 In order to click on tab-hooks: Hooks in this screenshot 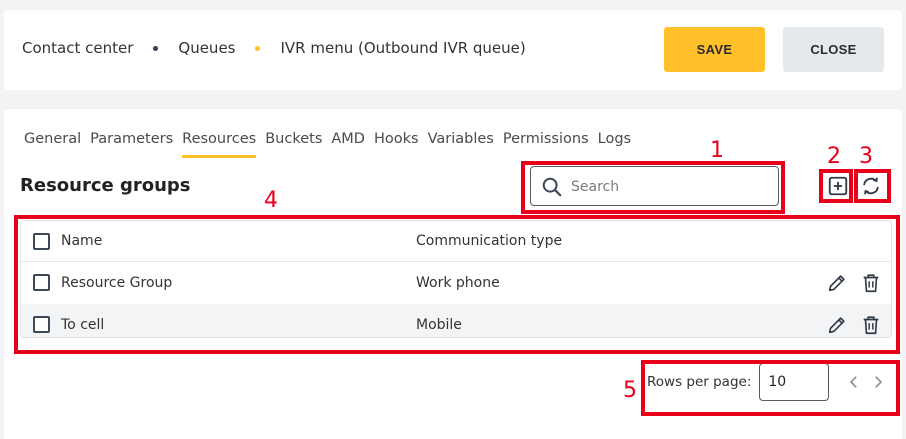, I will do `click(396, 144)`.